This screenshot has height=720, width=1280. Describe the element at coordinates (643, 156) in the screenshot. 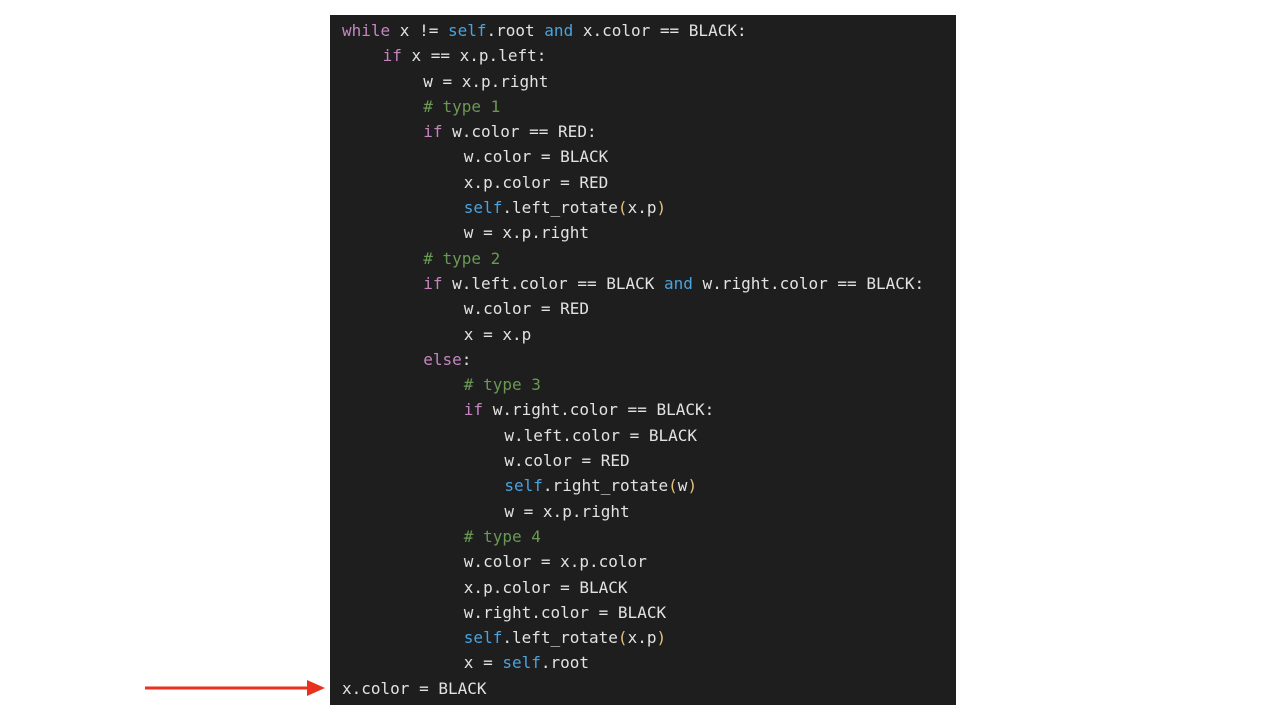

I see `code-line: w.color = BLACK` at that location.